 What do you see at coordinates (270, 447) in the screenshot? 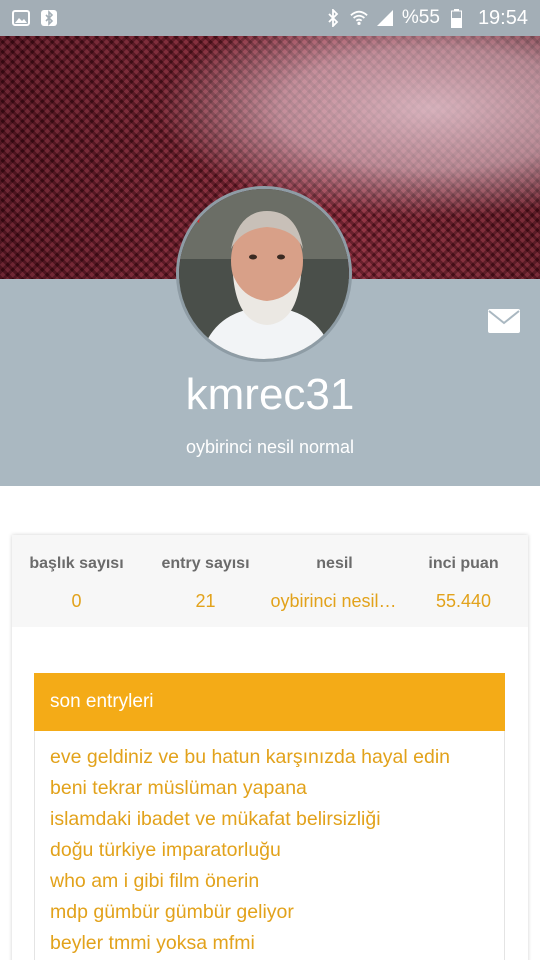
I see `user-generation: oybirinci nesil normal` at bounding box center [270, 447].